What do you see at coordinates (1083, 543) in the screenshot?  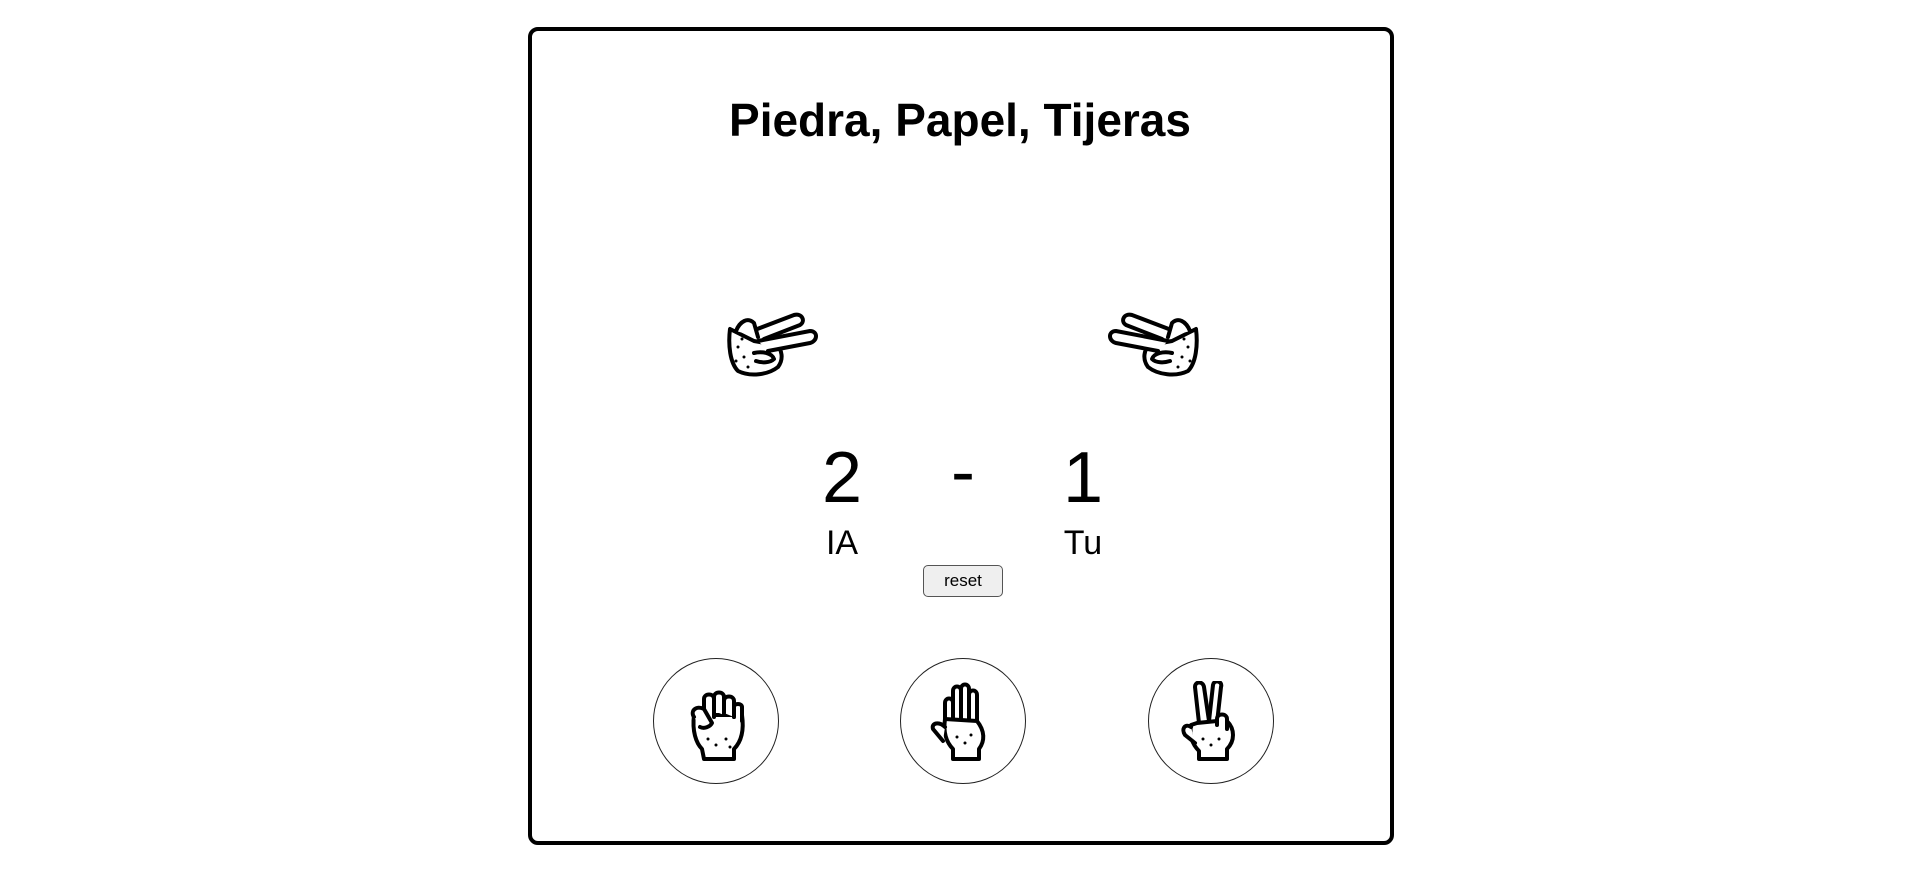 I see `player-label: Tu` at bounding box center [1083, 543].